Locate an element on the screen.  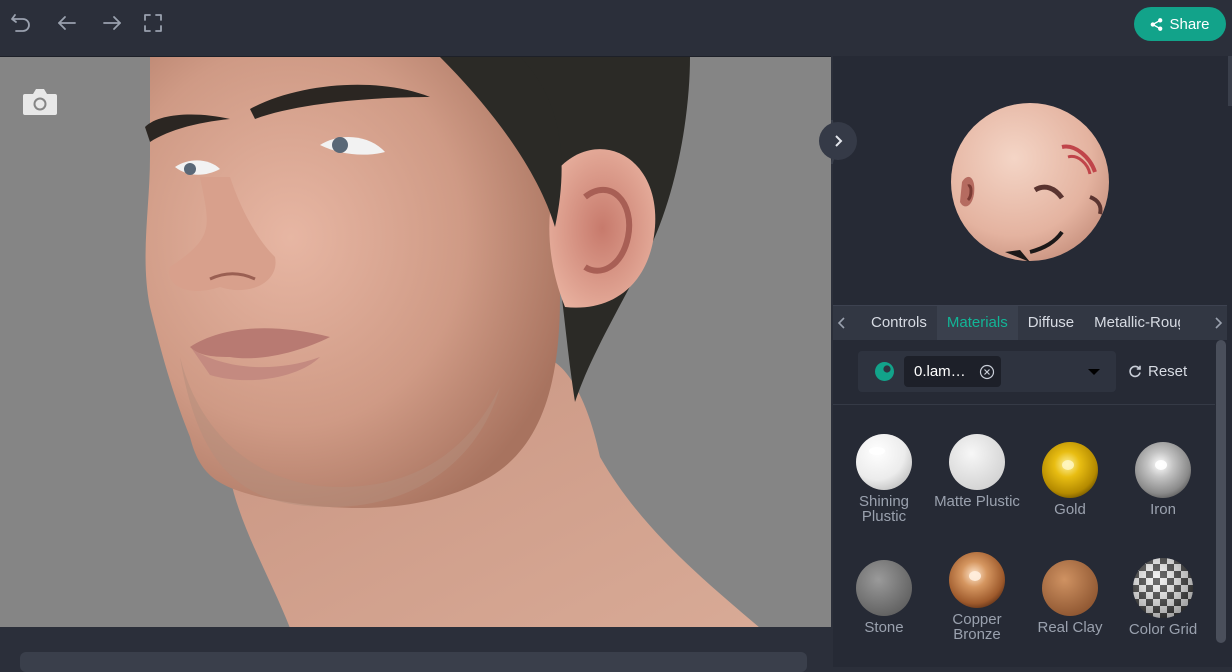
material-copper-bronze: Copper Bronze is located at coordinates (977, 596).